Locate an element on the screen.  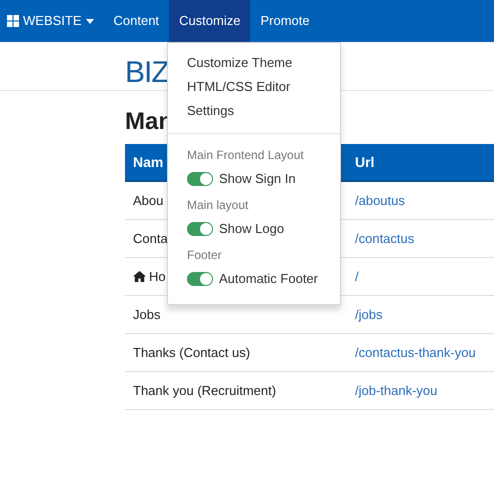
url-link: /contactus-thank-you is located at coordinates (411, 352).